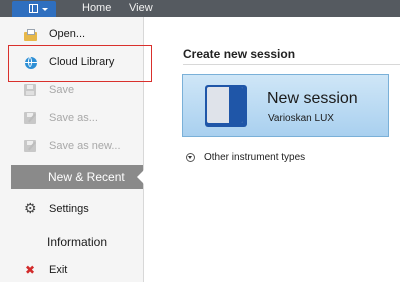 The image size is (400, 284). I want to click on other-instrument-types-label: Other instrument types, so click(255, 157).